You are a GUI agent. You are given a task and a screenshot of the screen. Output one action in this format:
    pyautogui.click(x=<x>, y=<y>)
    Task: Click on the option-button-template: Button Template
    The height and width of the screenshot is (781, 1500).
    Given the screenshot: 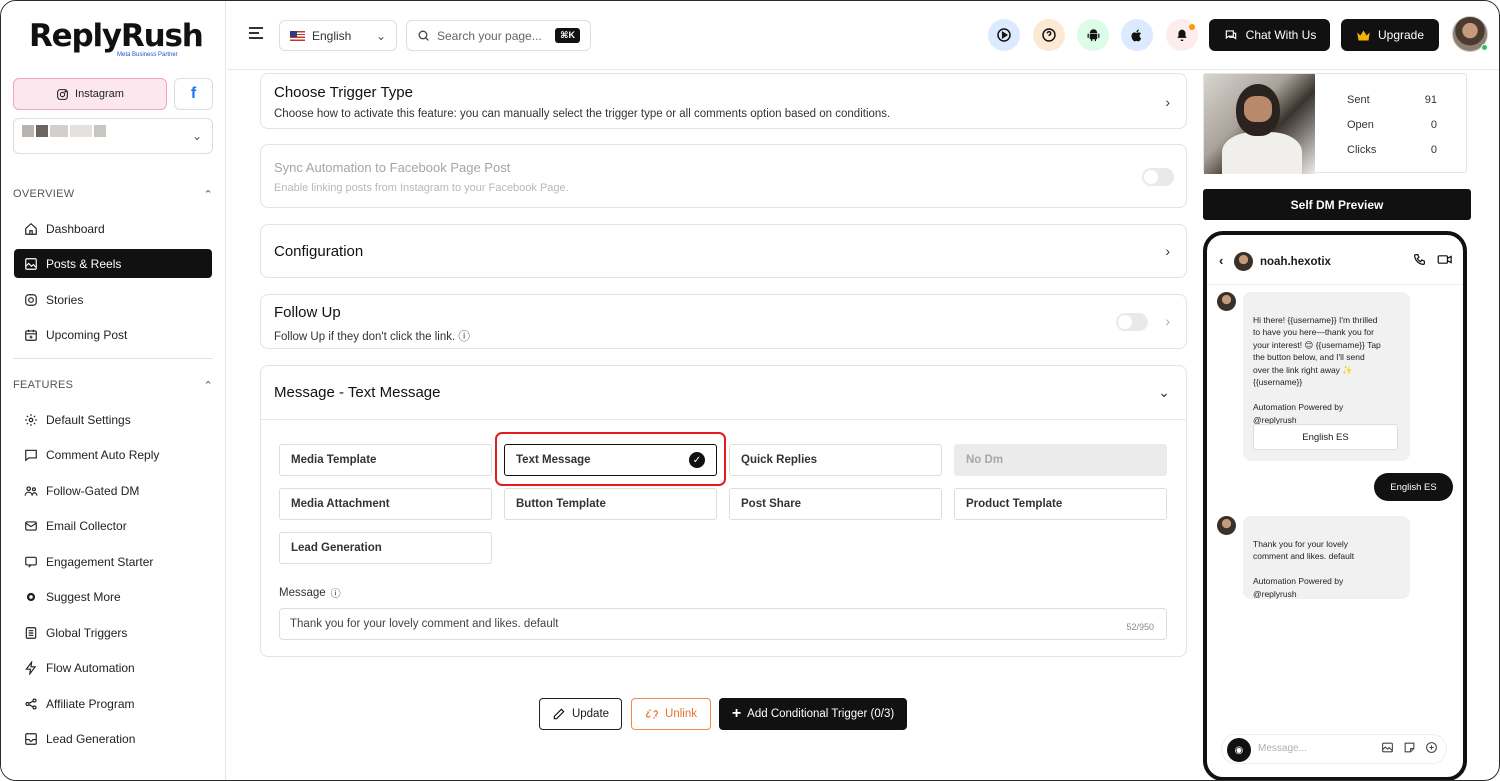 What is the action you would take?
    pyautogui.click(x=610, y=504)
    